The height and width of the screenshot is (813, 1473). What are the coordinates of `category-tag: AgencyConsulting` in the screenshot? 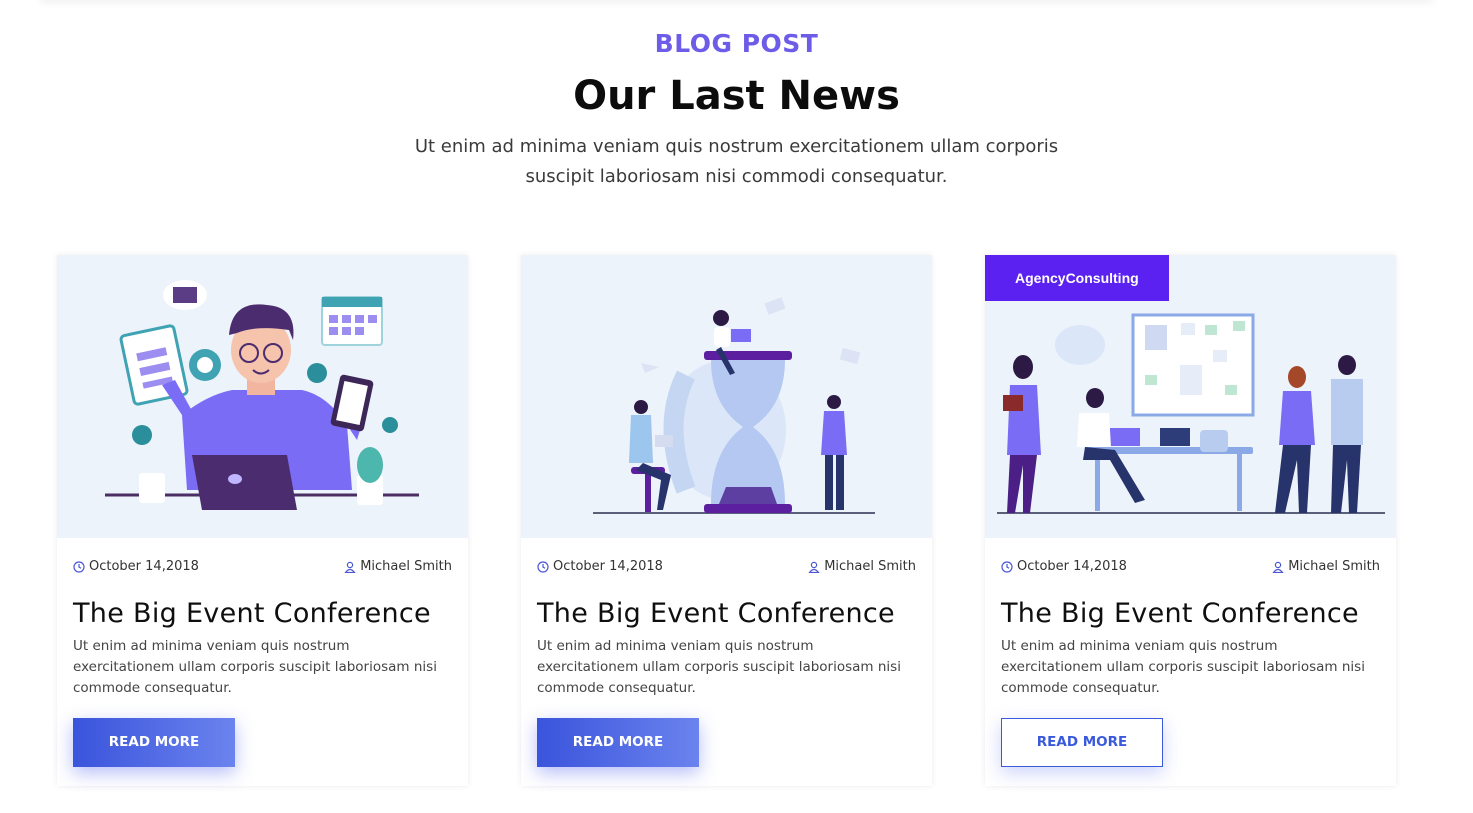 It's located at (1077, 278).